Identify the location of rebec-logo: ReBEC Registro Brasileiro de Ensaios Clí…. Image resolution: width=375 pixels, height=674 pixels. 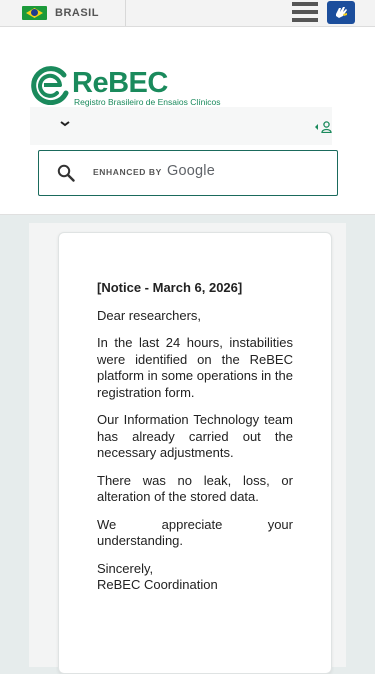
(130, 87).